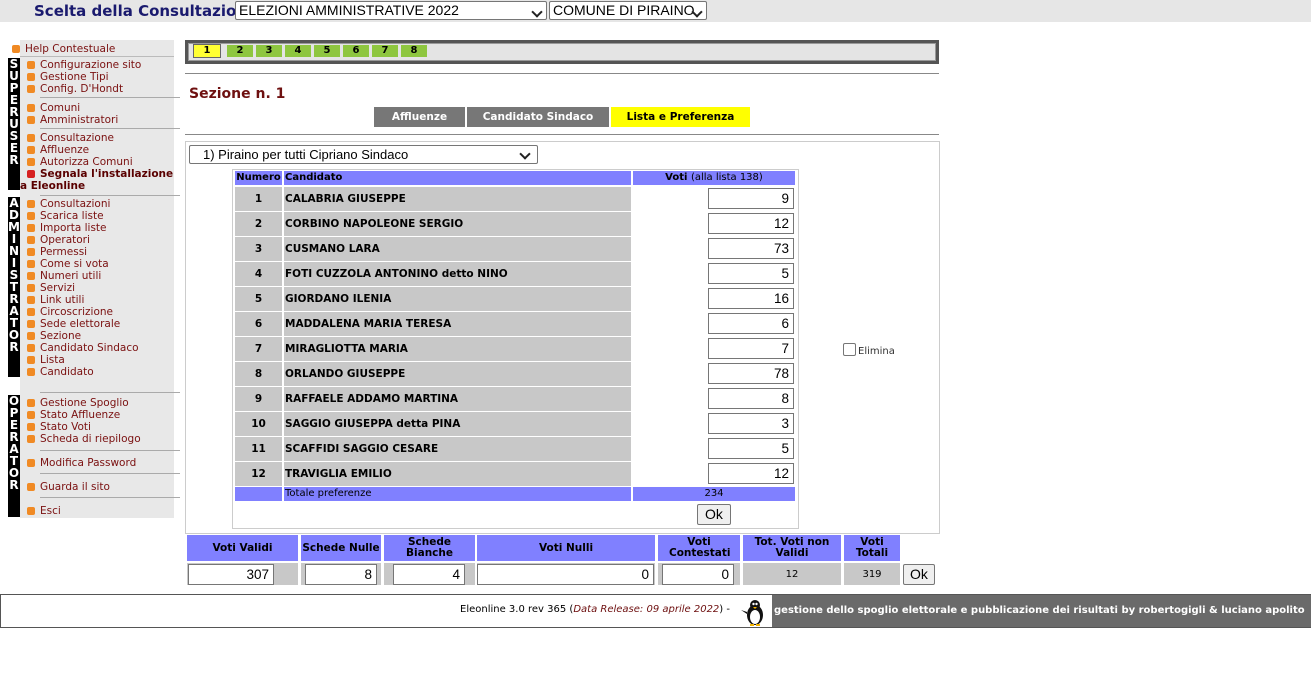 The width and height of the screenshot is (1311, 684). What do you see at coordinates (849, 349) in the screenshot?
I see `checkbox-icon` at bounding box center [849, 349].